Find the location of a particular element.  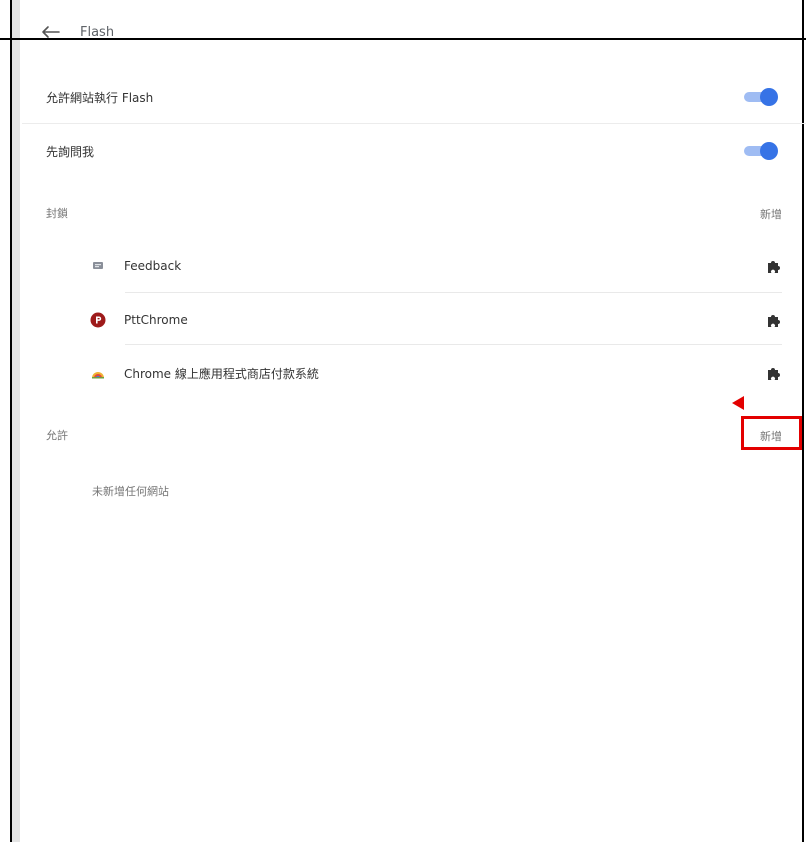

allow-flash-row: 允許網站執行 Flash is located at coordinates (414, 97).